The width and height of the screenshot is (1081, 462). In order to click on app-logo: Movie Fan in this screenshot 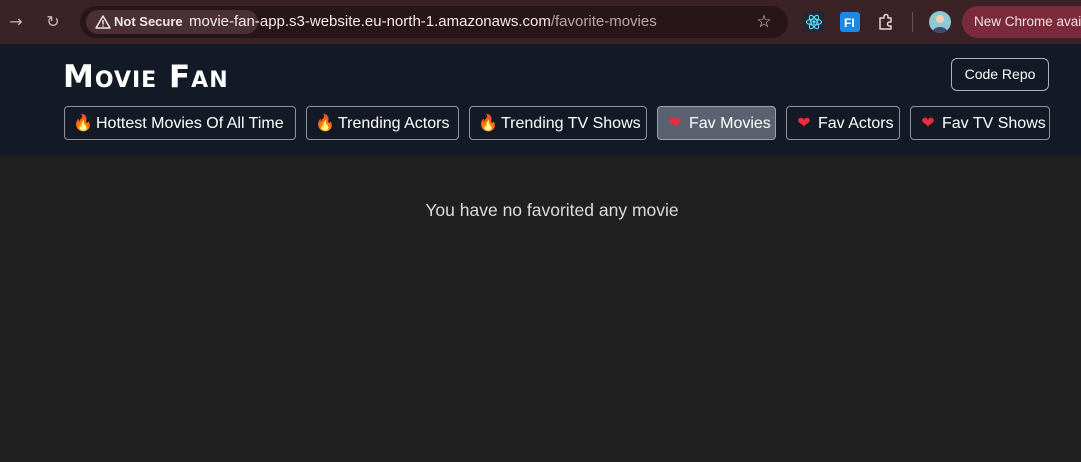, I will do `click(146, 77)`.